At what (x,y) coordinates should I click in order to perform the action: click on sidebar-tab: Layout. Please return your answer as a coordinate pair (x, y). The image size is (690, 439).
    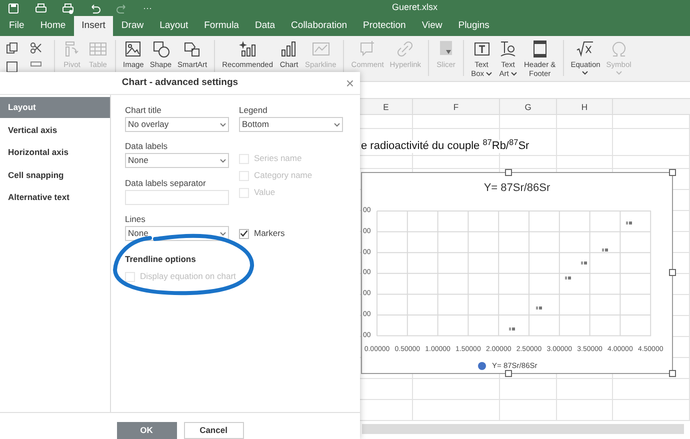
    Looking at the image, I should click on (55, 107).